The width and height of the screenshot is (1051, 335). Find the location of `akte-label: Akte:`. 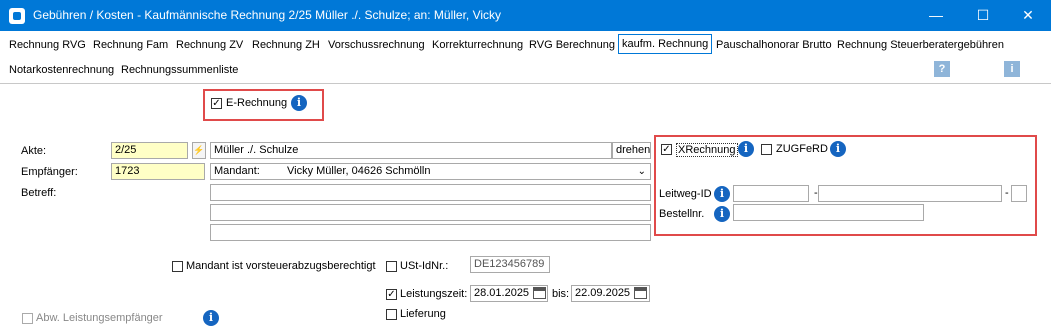

akte-label: Akte: is located at coordinates (34, 151).